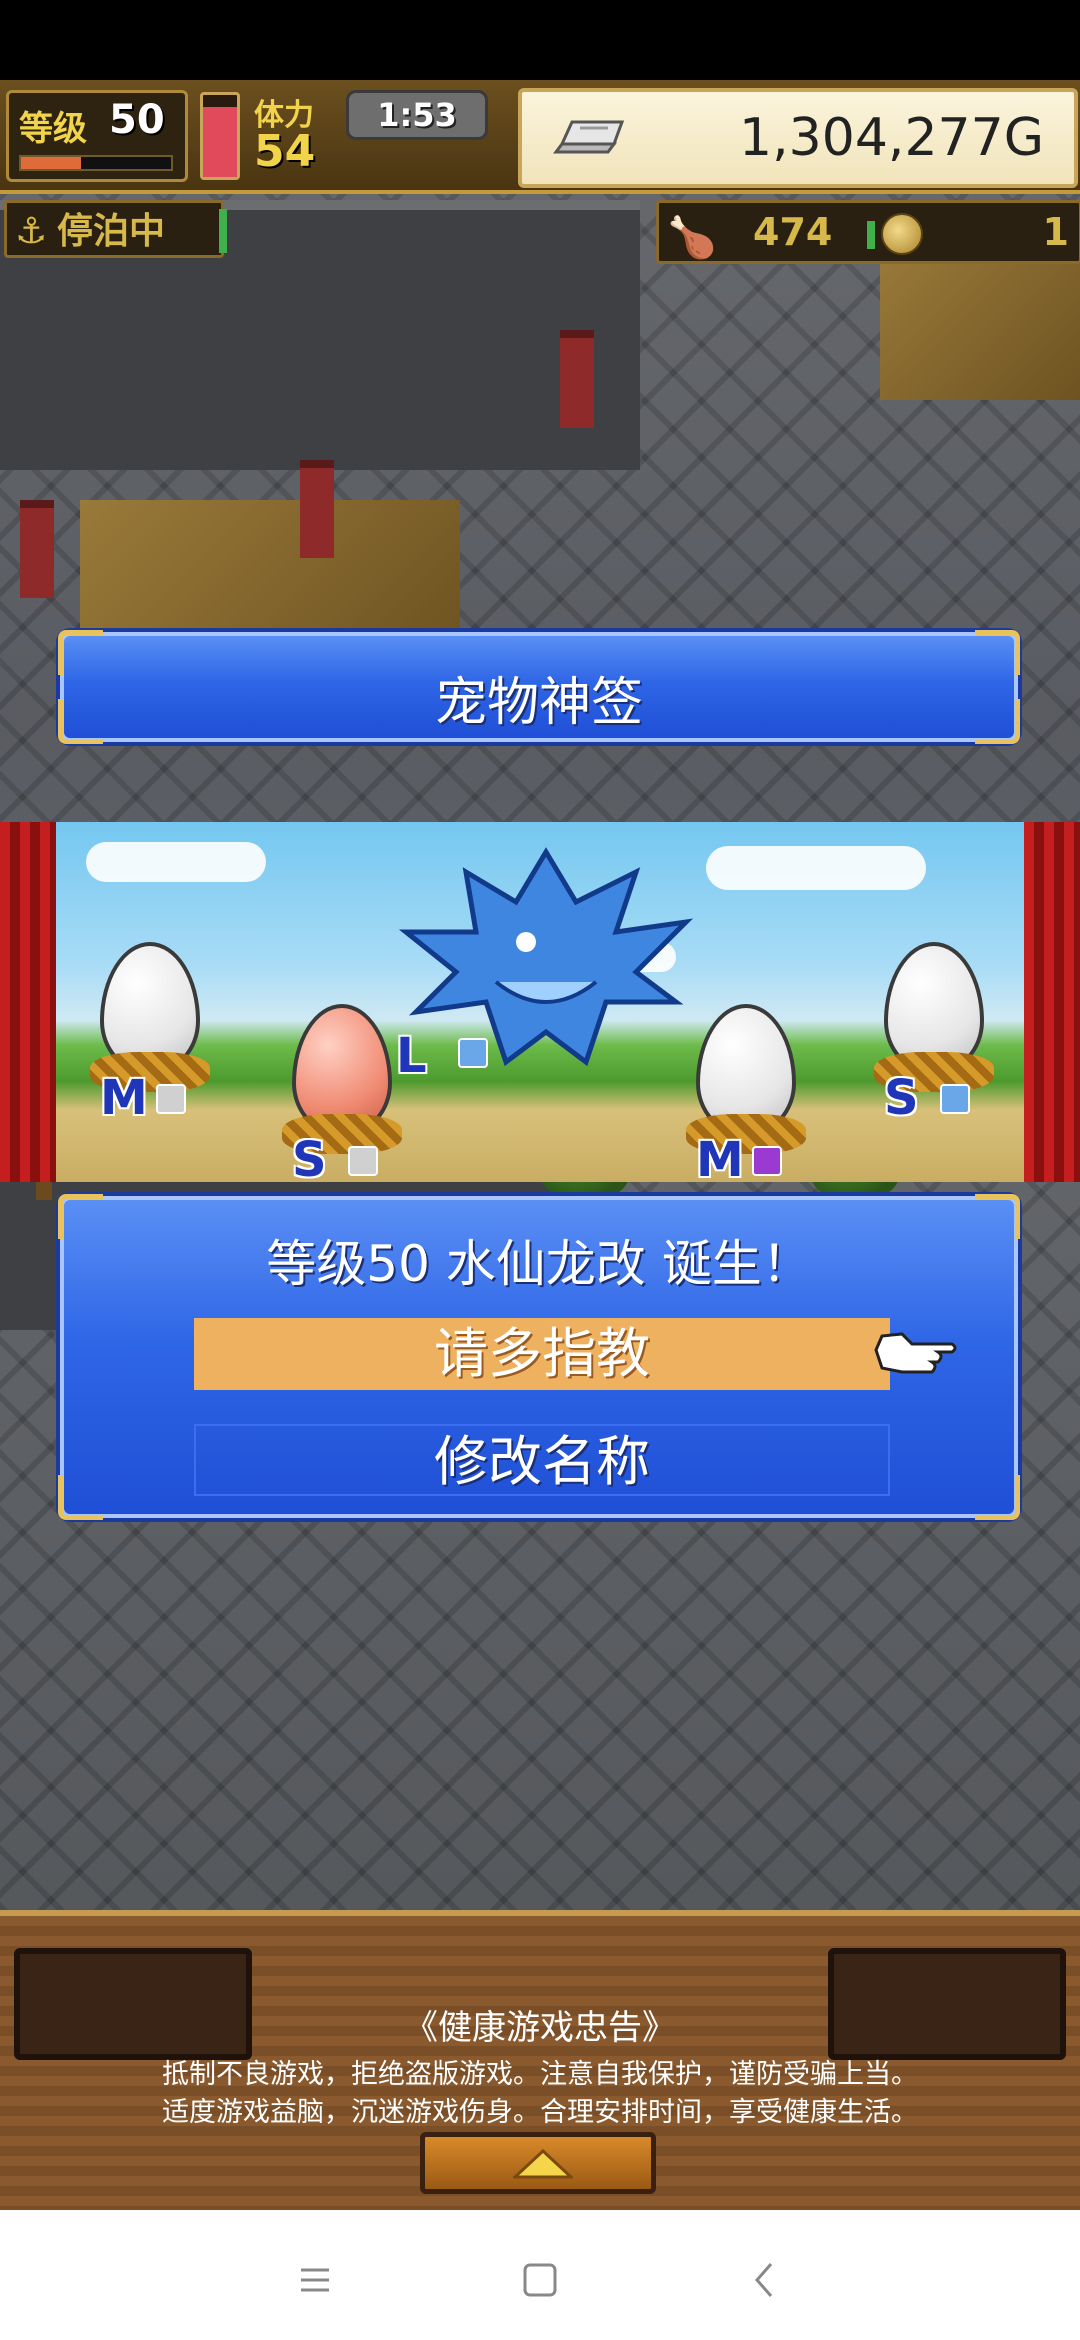 This screenshot has width=1080, height=2340. What do you see at coordinates (538, 703) in the screenshot?
I see `panel-title: 宠物神签` at bounding box center [538, 703].